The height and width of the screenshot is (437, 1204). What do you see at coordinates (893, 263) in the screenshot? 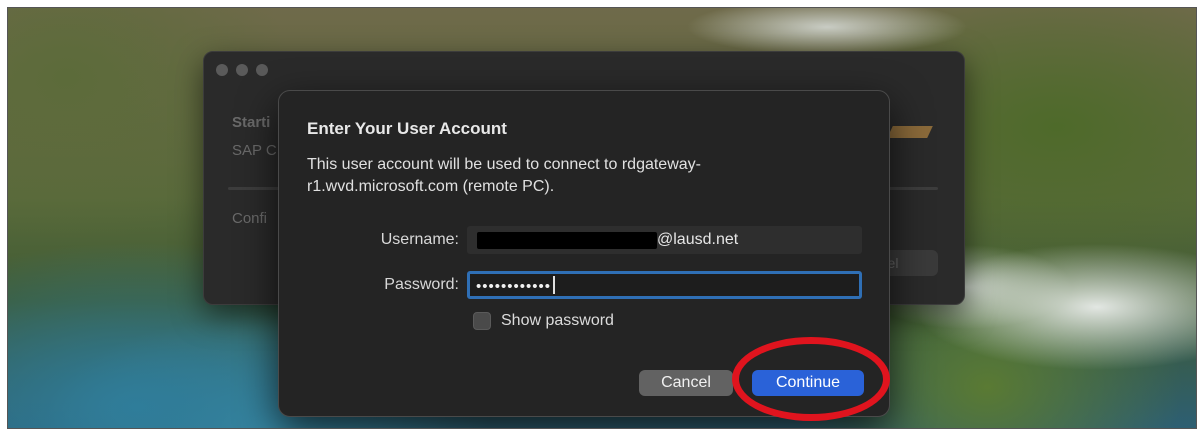
I see `background-cancel-button: el` at bounding box center [893, 263].